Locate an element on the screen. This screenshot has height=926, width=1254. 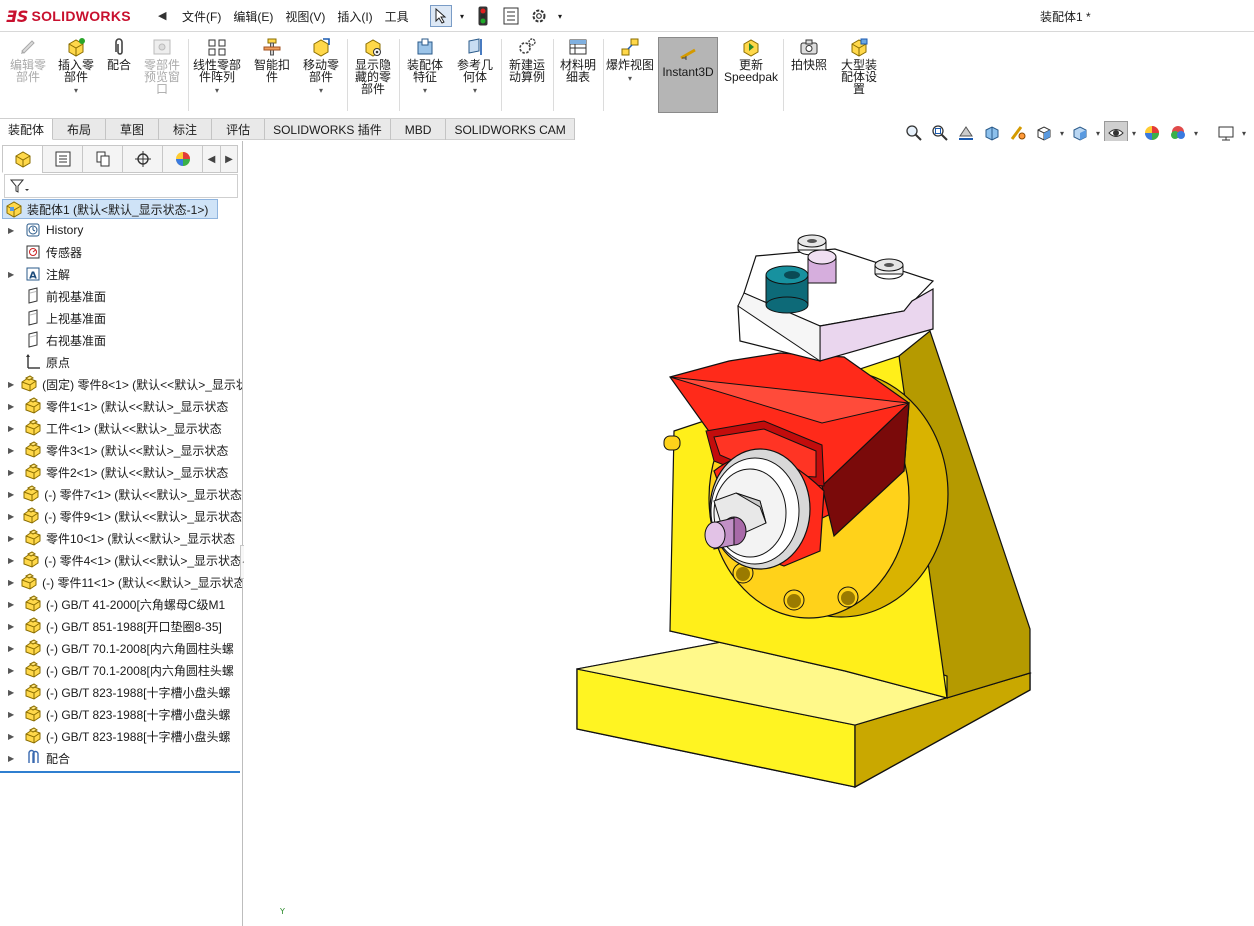
large-assembly-settings-button: 大型装配体设置 is located at coordinates (859, 75).